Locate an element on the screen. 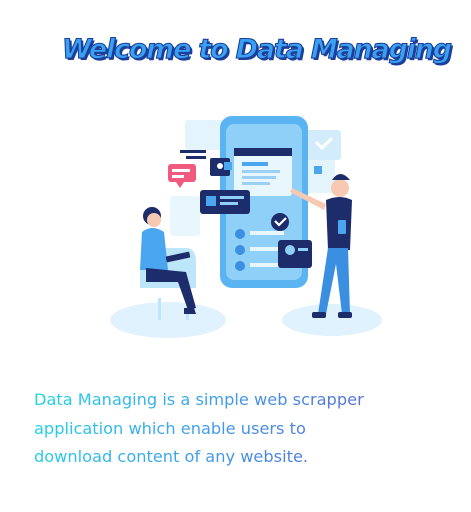 The width and height of the screenshot is (471, 512). man-head is located at coordinates (340, 188).